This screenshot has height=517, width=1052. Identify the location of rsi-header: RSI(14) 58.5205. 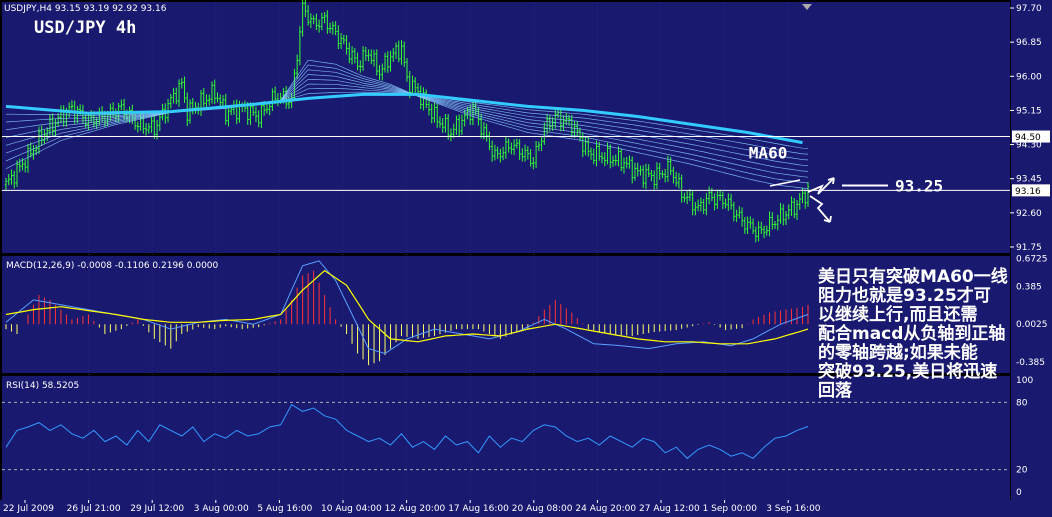
(42, 386).